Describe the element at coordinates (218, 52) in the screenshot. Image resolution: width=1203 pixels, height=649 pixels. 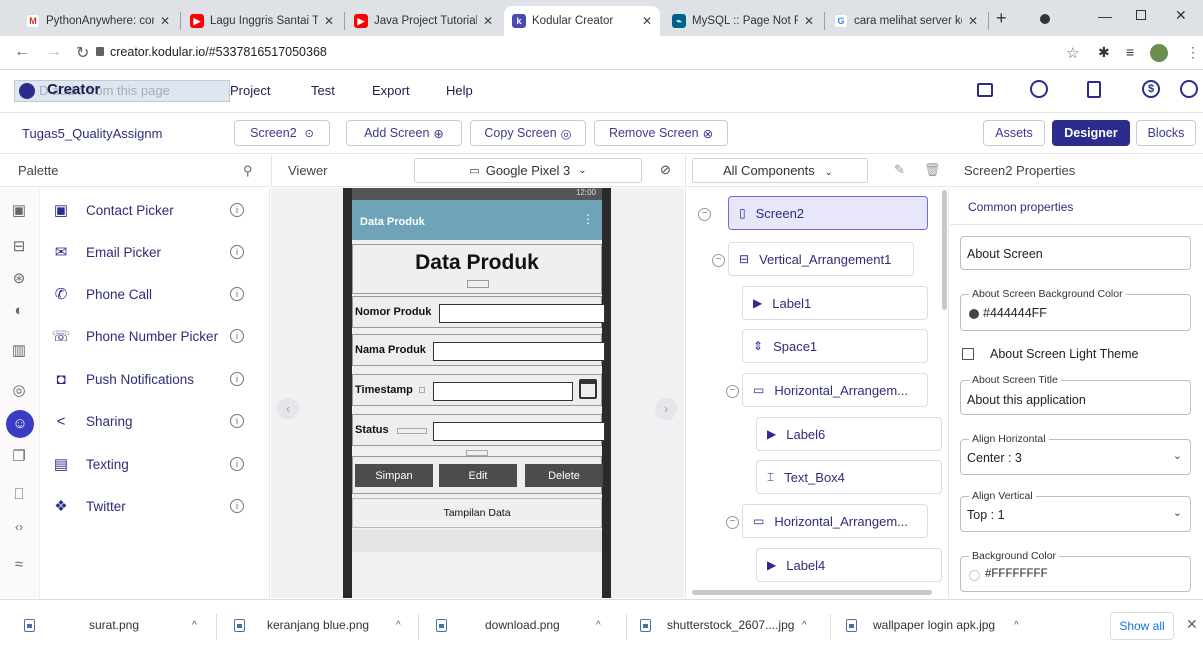
I see `url-field: creator.kodular.io/#5337816517050368` at that location.